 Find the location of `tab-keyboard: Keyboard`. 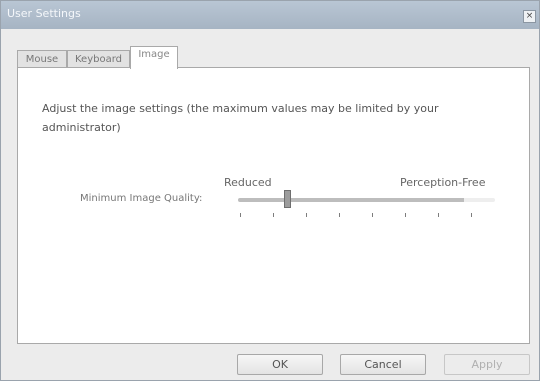

tab-keyboard: Keyboard is located at coordinates (98, 58).